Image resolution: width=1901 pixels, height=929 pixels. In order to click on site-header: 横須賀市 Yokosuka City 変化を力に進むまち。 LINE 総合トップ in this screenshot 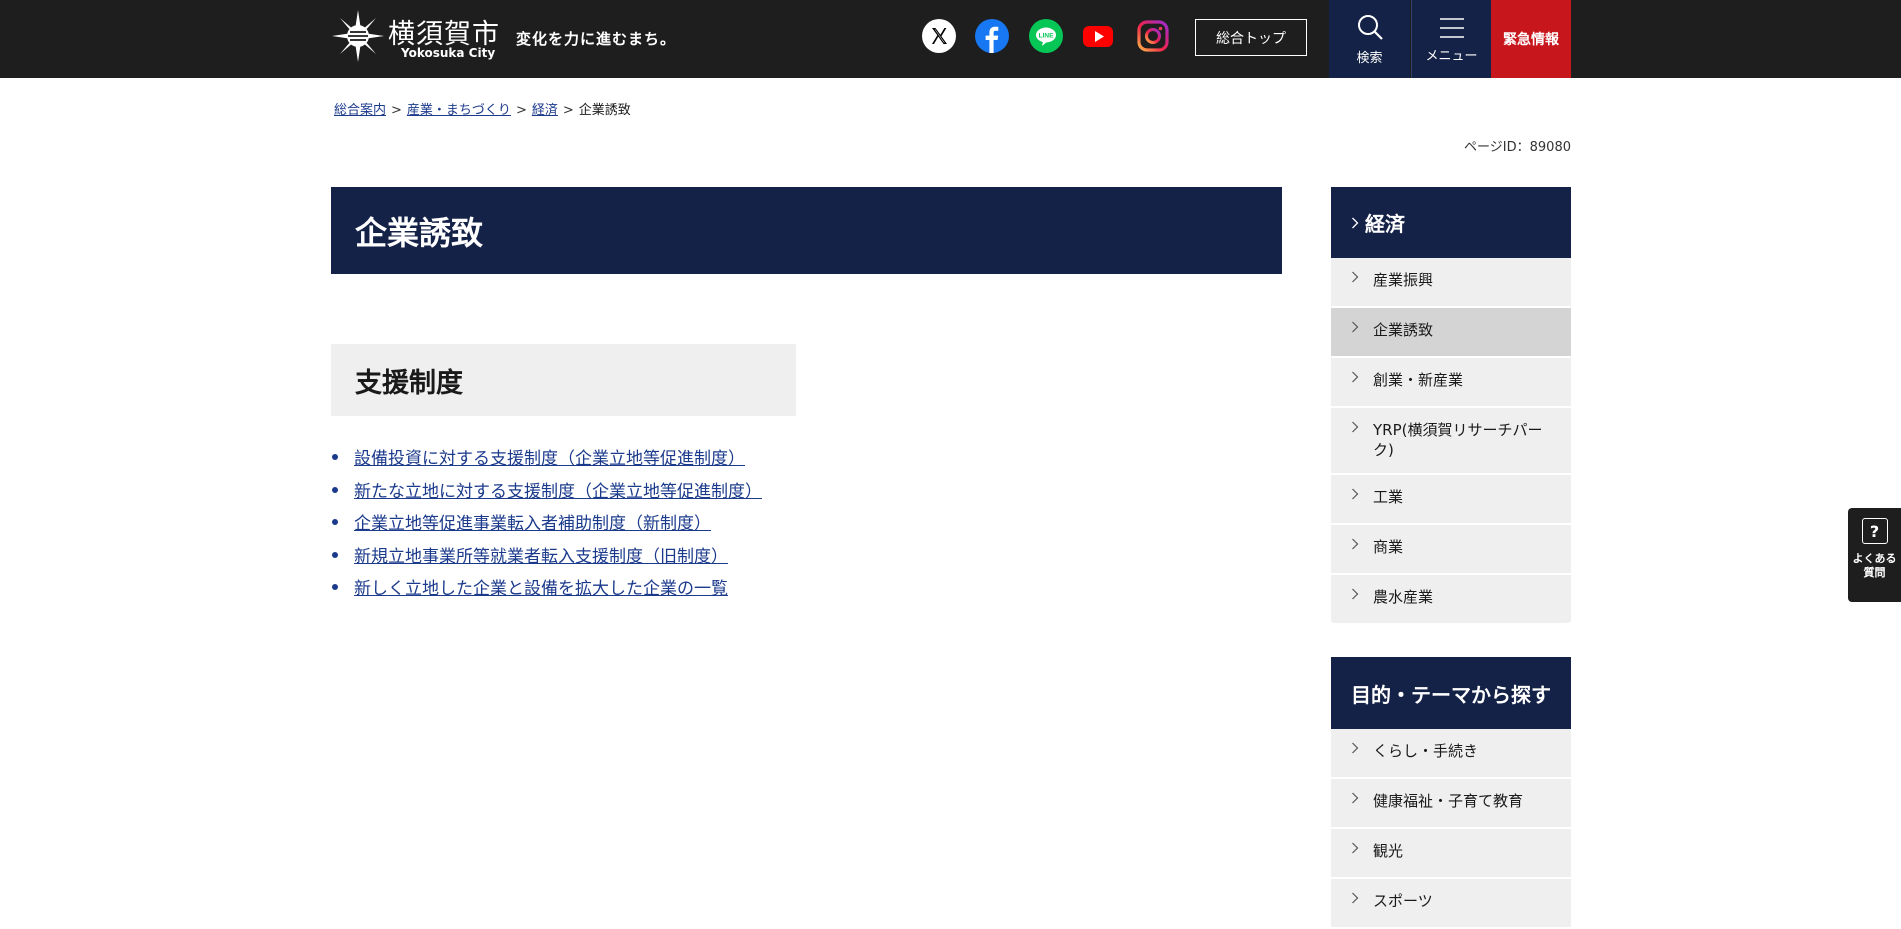, I will do `click(950, 39)`.